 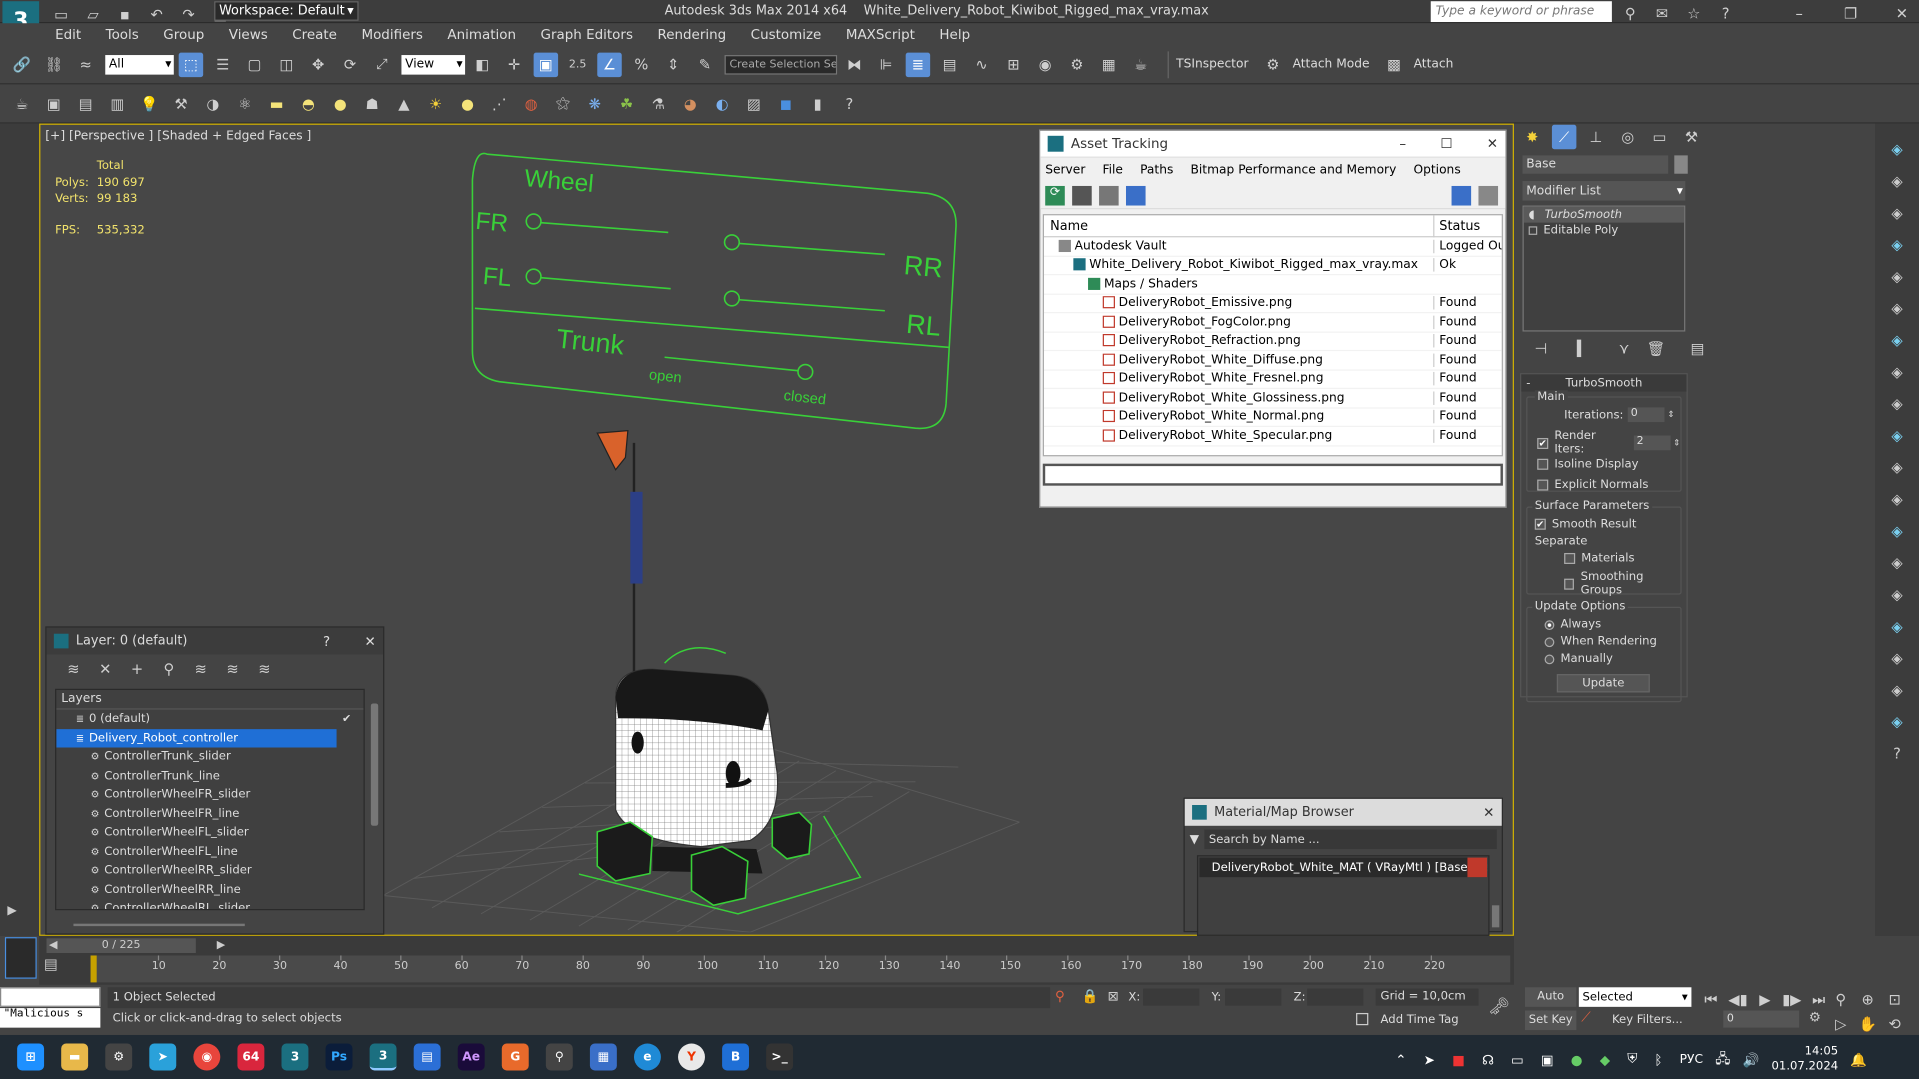 What do you see at coordinates (382, 64) in the screenshot?
I see `scale-icon: ⤢` at bounding box center [382, 64].